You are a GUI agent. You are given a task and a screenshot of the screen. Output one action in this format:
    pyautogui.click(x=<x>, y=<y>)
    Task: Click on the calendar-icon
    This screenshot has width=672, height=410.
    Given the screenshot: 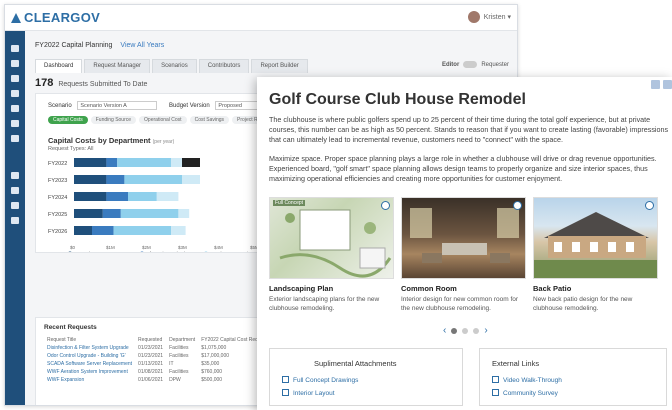 What is the action you would take?
    pyautogui.click(x=15, y=123)
    